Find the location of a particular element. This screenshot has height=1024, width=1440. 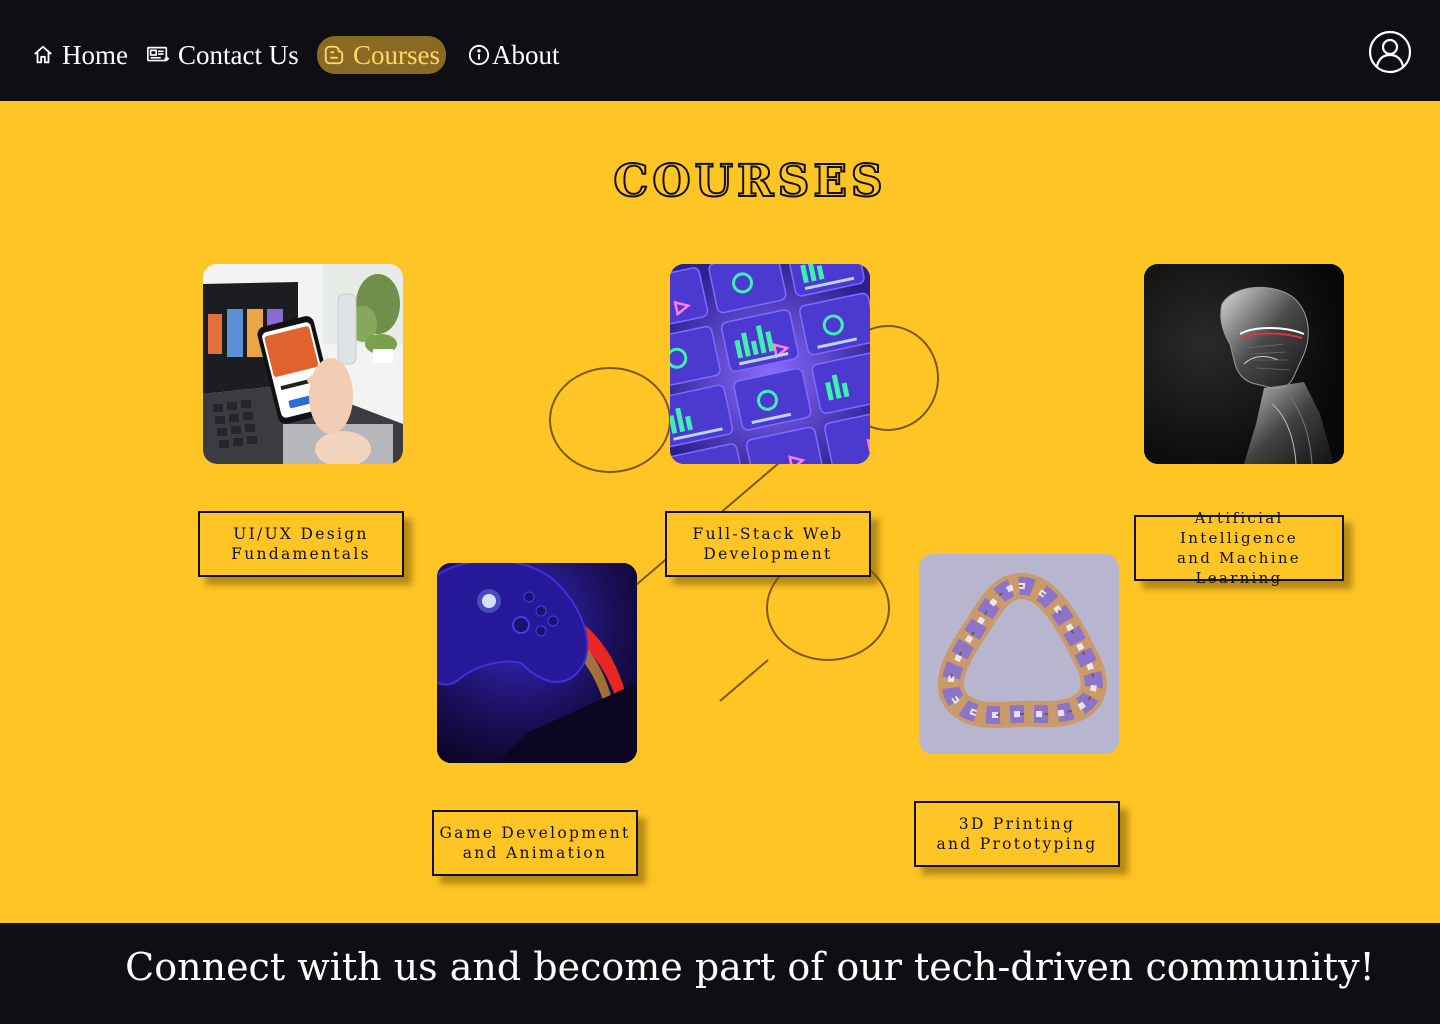

user-icon is located at coordinates (1390, 52).